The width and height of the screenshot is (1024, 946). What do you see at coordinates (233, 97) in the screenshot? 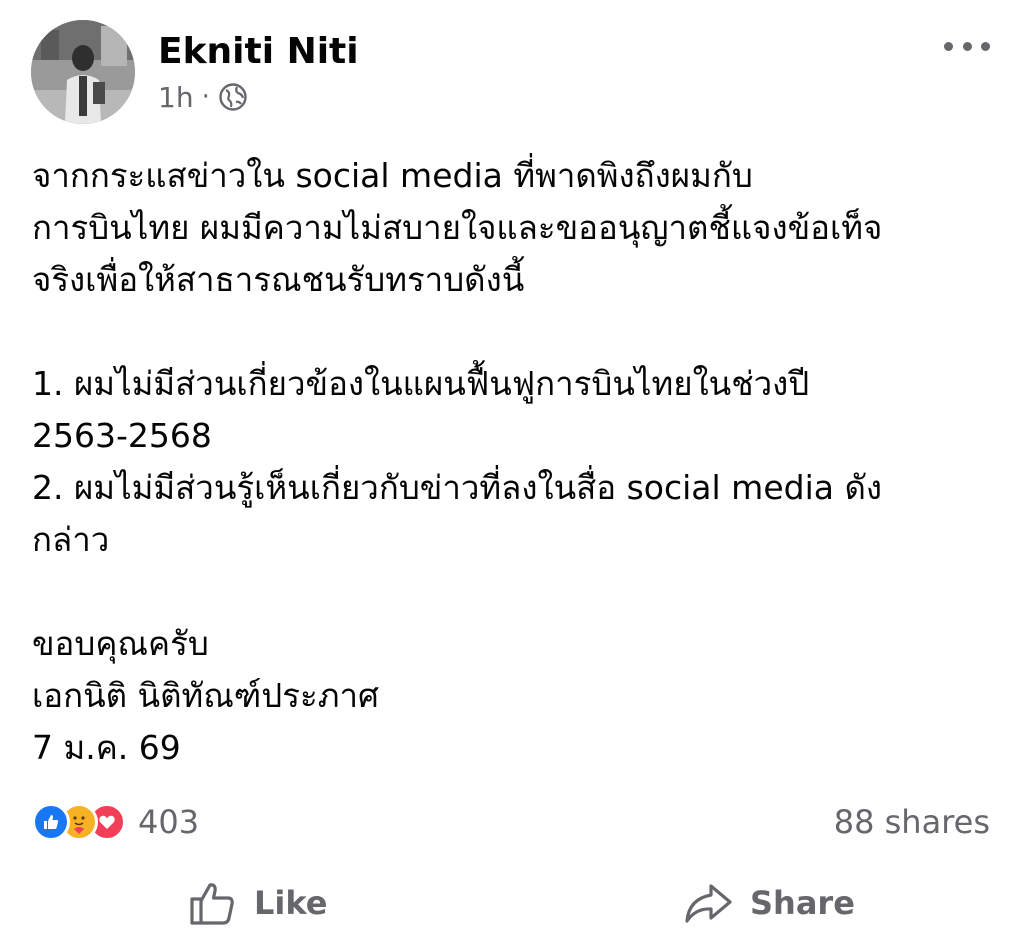
I see `globe-icon` at bounding box center [233, 97].